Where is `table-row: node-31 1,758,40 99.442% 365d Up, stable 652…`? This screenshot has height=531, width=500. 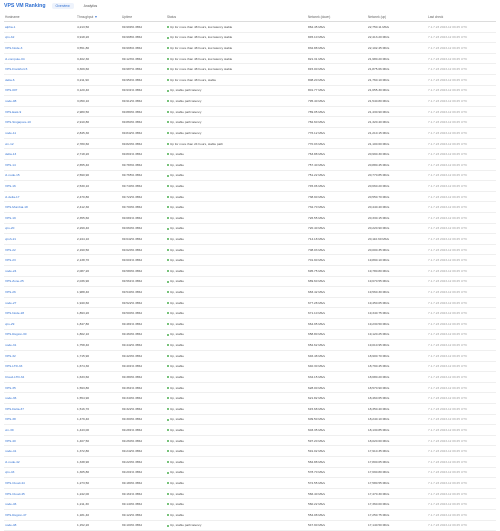
table-row: node-31 1,758,40 99.442% 365d Up, stable 652… is located at coordinates (250, 345).